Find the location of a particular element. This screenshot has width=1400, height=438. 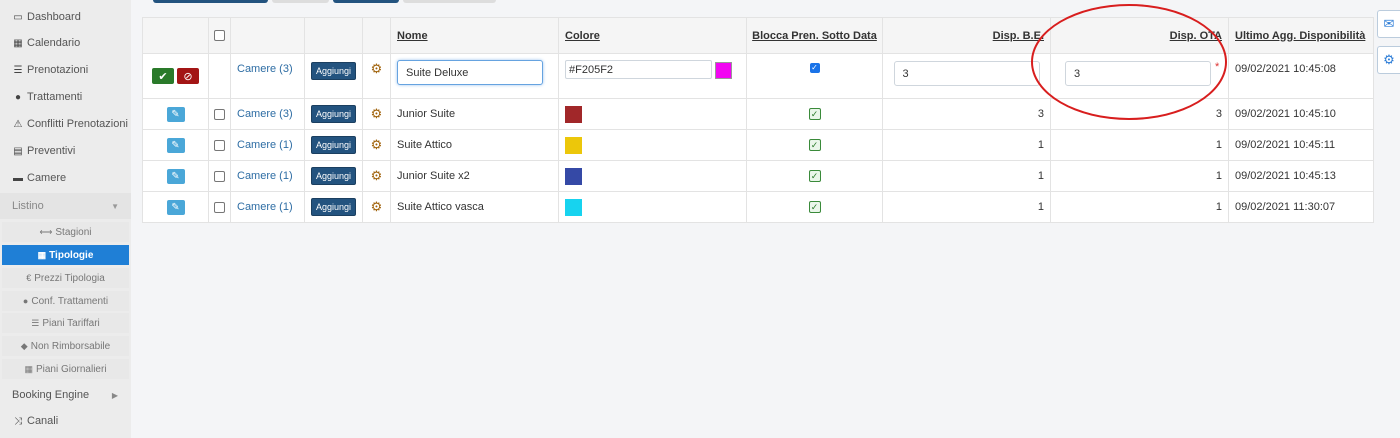

sidebar-item-listino: Listino ▼ is located at coordinates (65, 206).